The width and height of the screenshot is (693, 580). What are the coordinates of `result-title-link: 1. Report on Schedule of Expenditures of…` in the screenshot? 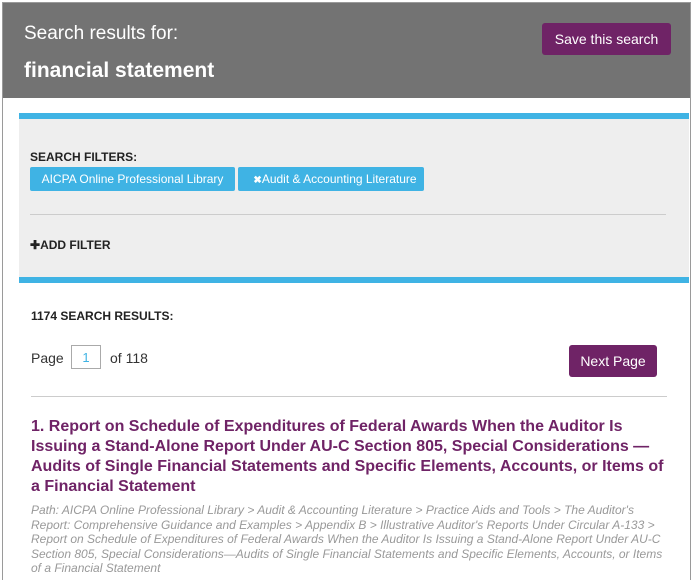 It's located at (351, 457).